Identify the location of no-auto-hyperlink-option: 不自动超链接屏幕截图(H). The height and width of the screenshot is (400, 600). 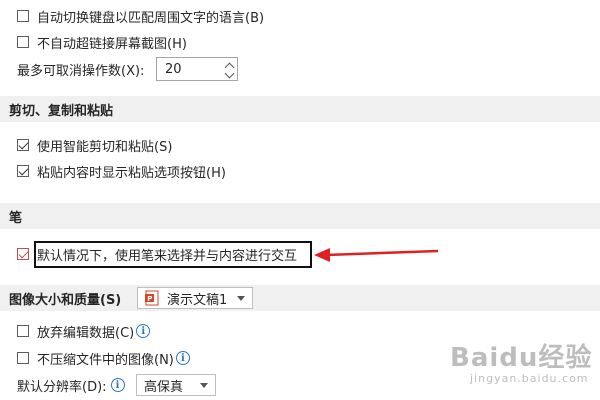
(102, 42).